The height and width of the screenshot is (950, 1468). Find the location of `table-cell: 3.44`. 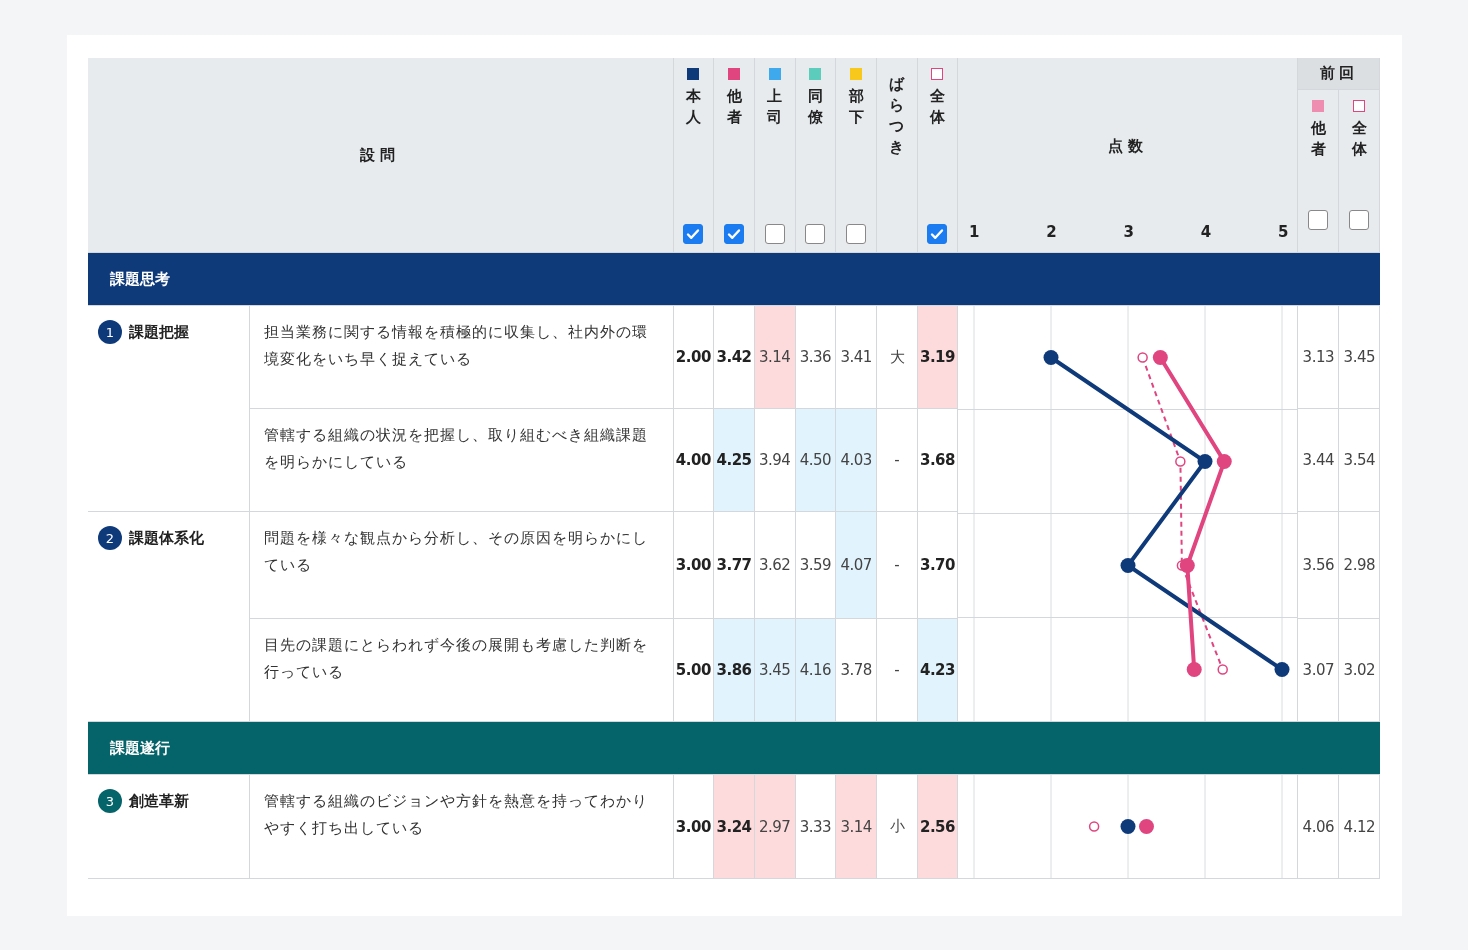

table-cell: 3.44 is located at coordinates (1318, 460).